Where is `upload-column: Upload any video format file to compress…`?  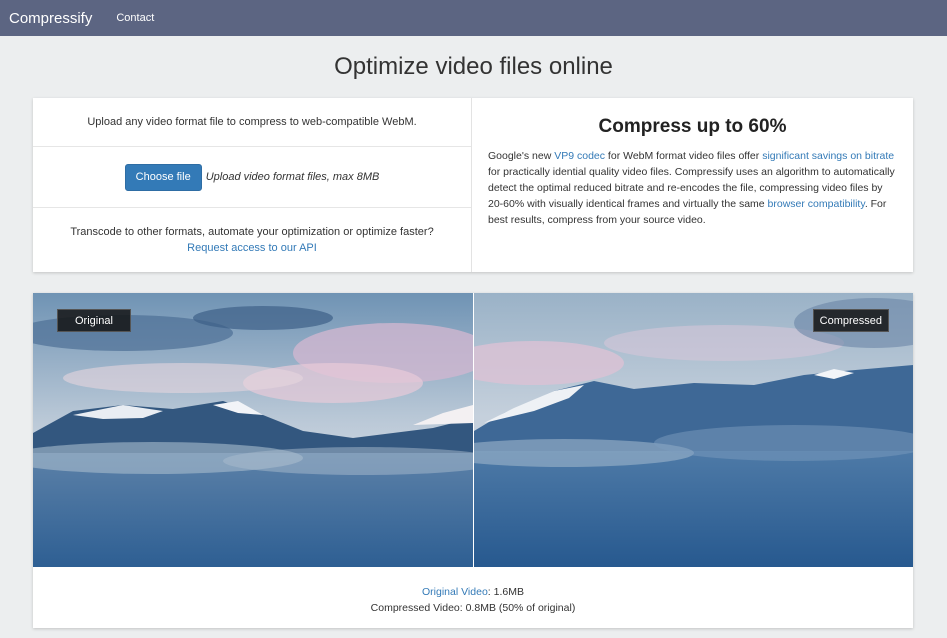 upload-column: Upload any video format file to compress… is located at coordinates (252, 185).